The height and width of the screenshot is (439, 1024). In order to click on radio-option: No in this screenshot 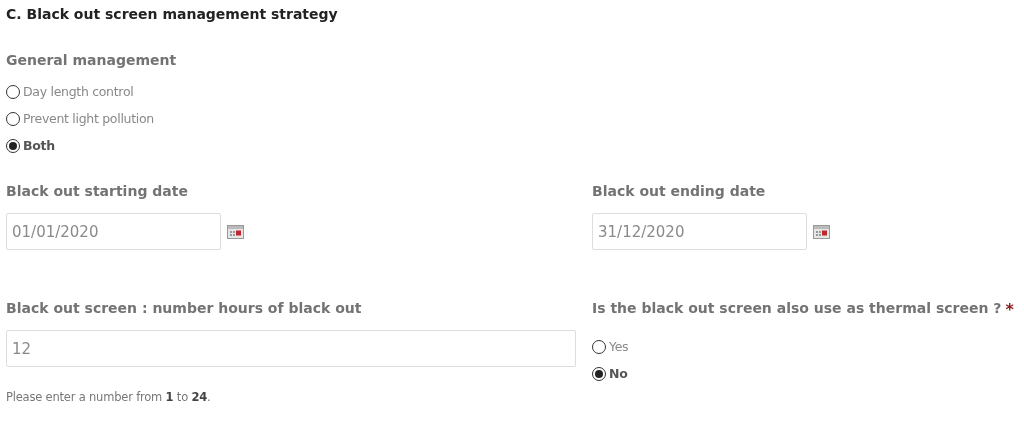, I will do `click(610, 373)`.